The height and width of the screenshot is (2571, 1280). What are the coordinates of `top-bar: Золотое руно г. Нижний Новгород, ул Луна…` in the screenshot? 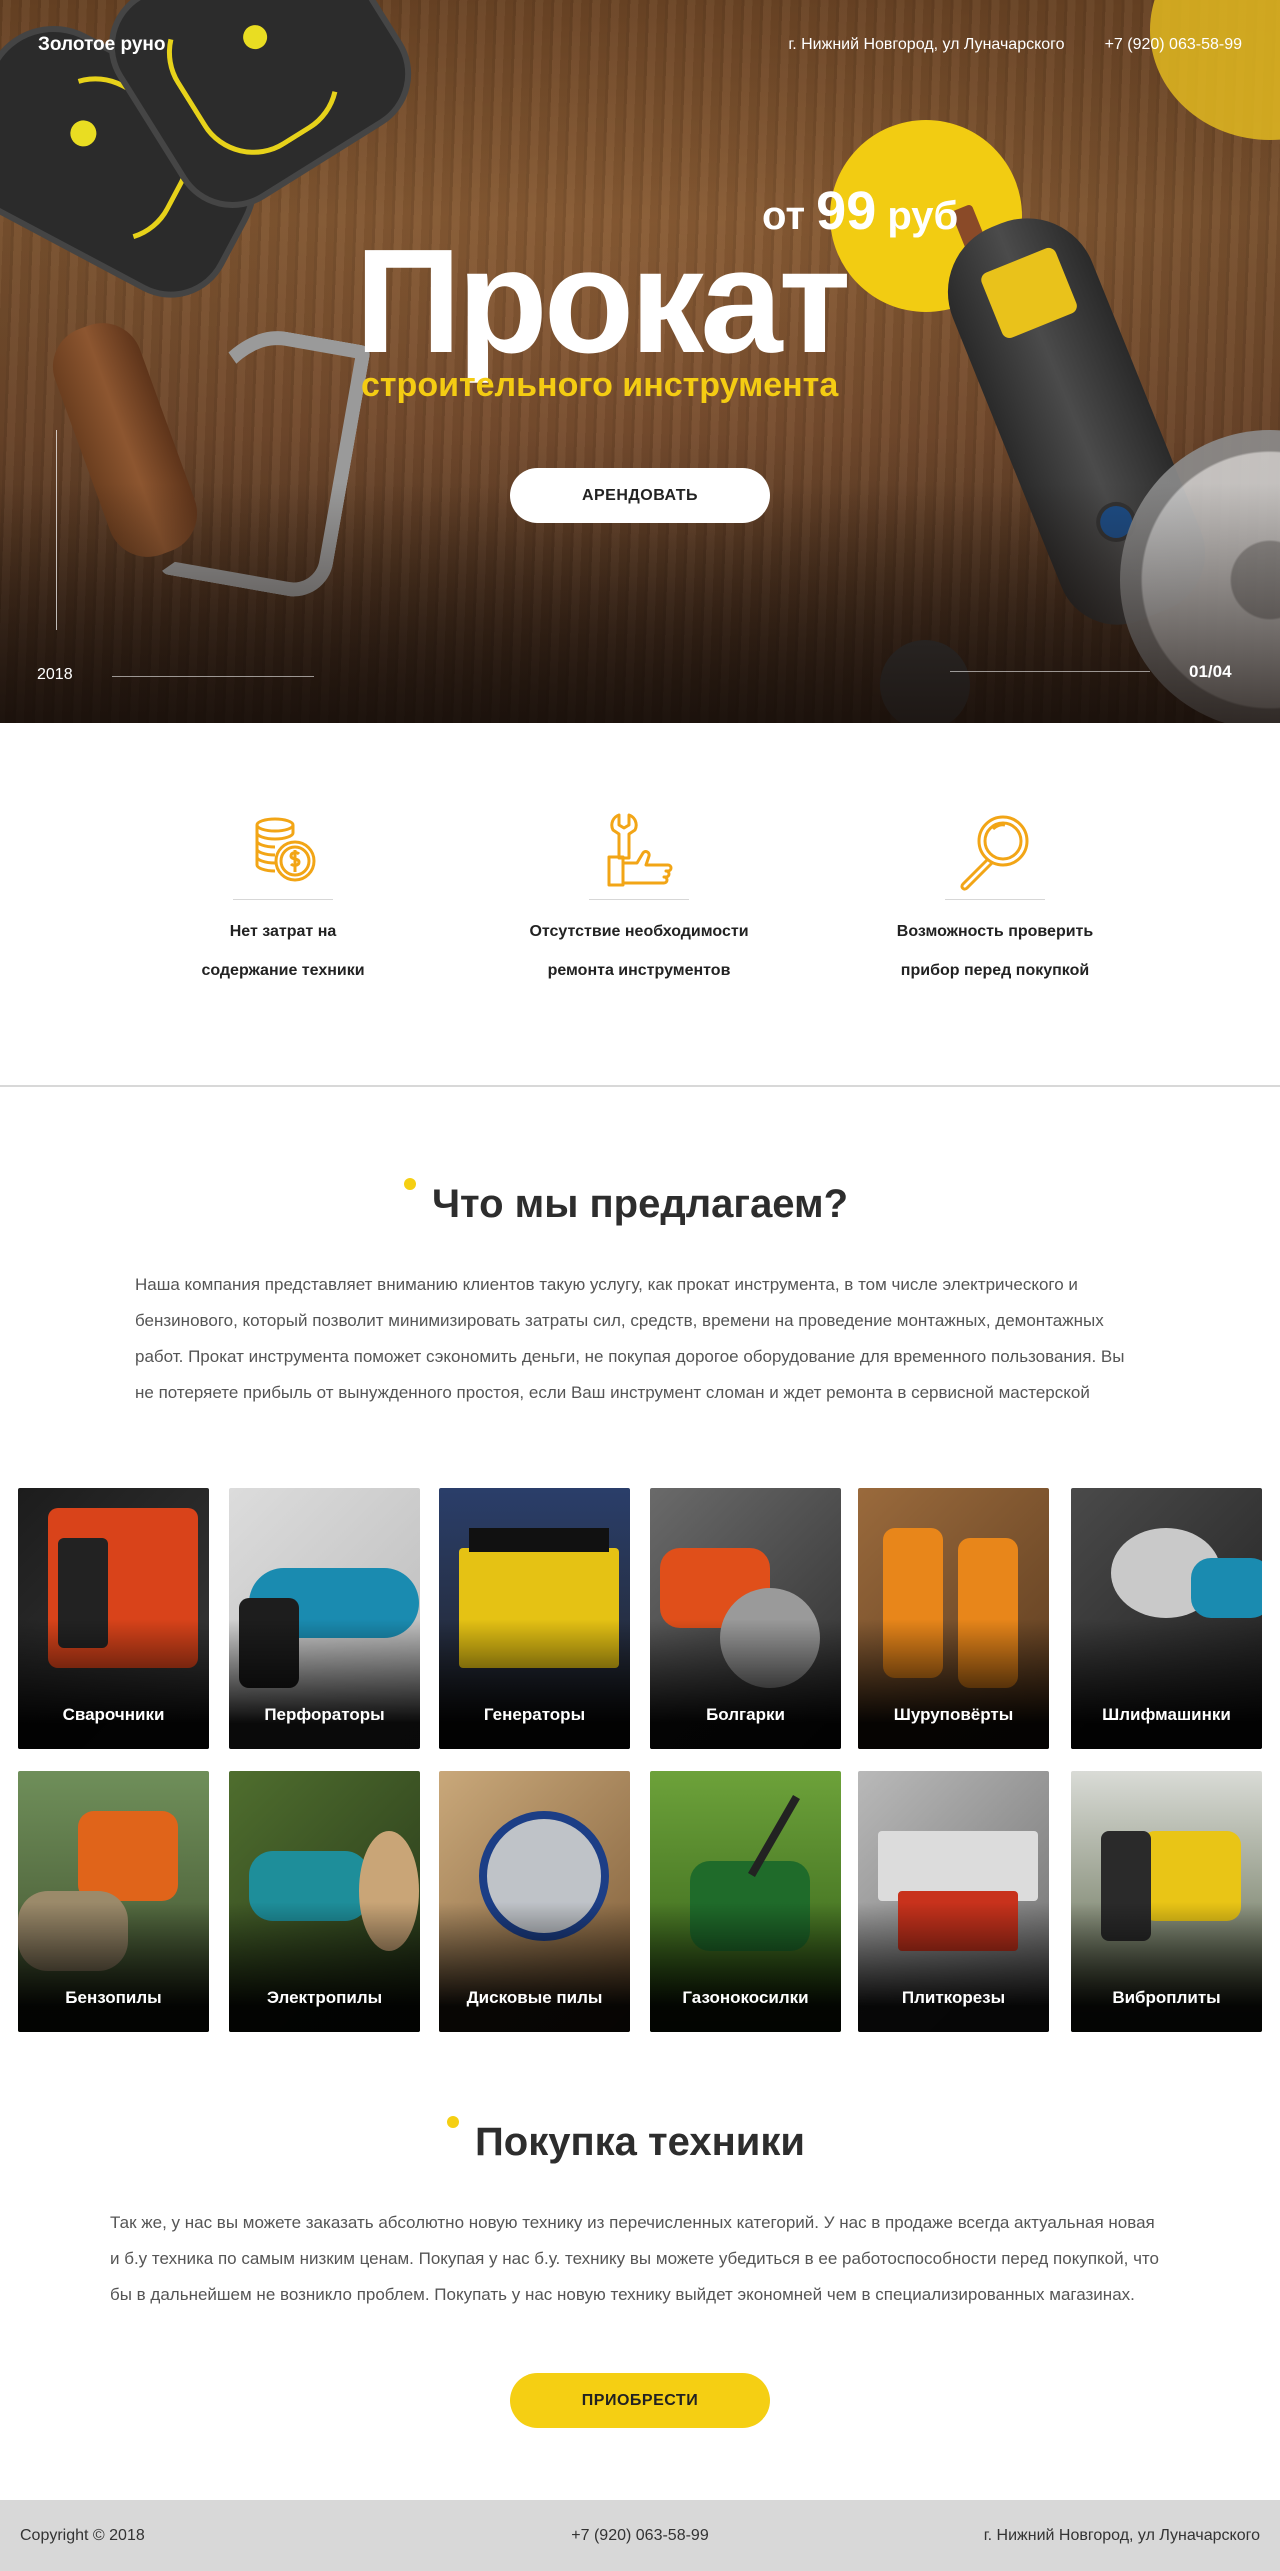 It's located at (640, 45).